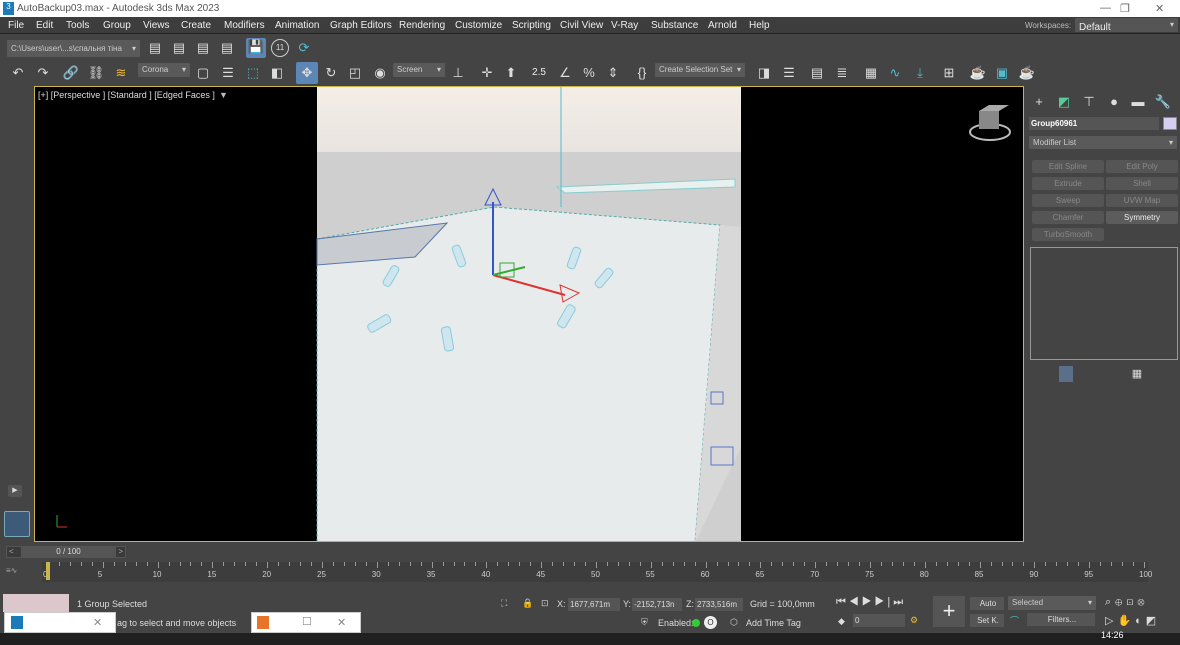 The width and height of the screenshot is (1180, 645). Describe the element at coordinates (227, 48) in the screenshot. I see `project-folder-icon: ▤` at that location.